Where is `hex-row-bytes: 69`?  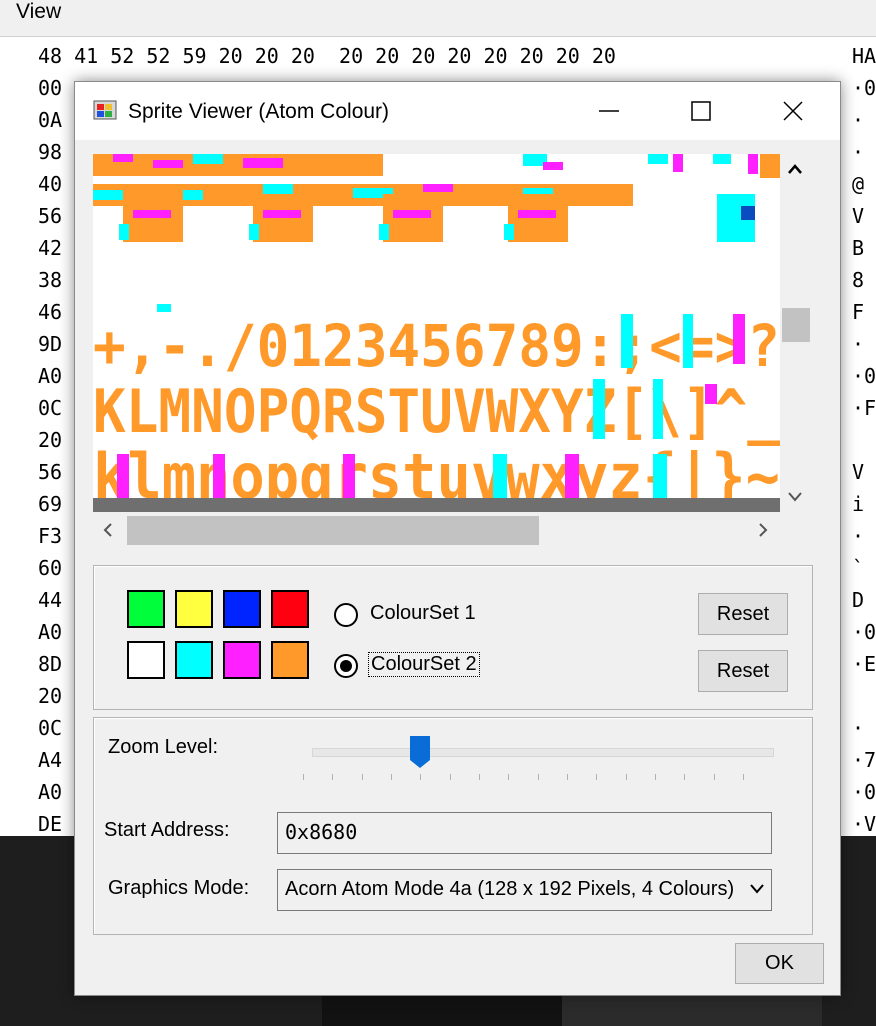
hex-row-bytes: 69 is located at coordinates (50, 504).